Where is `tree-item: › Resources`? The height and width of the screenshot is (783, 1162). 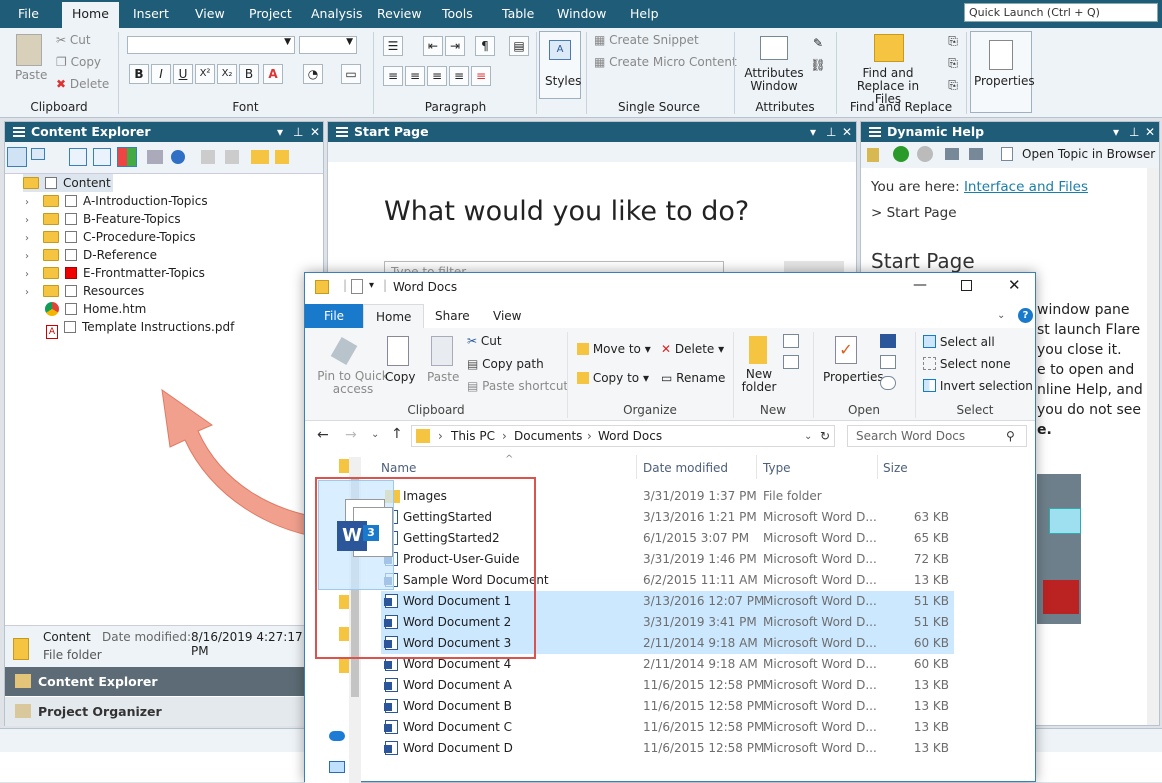
tree-item: › Resources is located at coordinates (84, 291).